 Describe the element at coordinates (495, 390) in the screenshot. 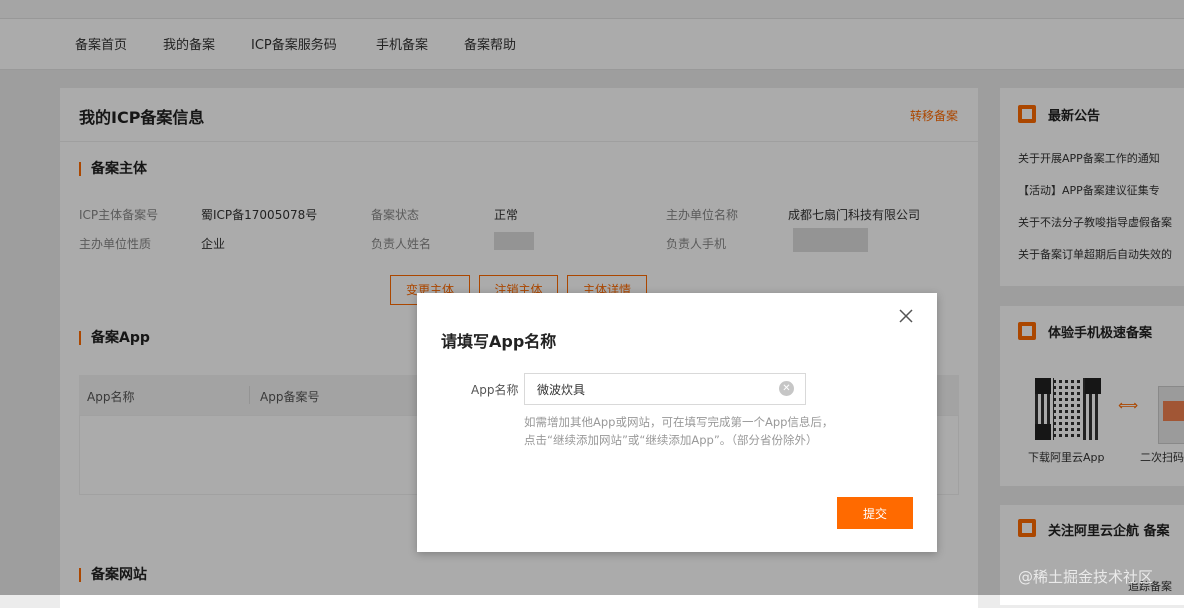

I see `app-name-label: App名称` at that location.